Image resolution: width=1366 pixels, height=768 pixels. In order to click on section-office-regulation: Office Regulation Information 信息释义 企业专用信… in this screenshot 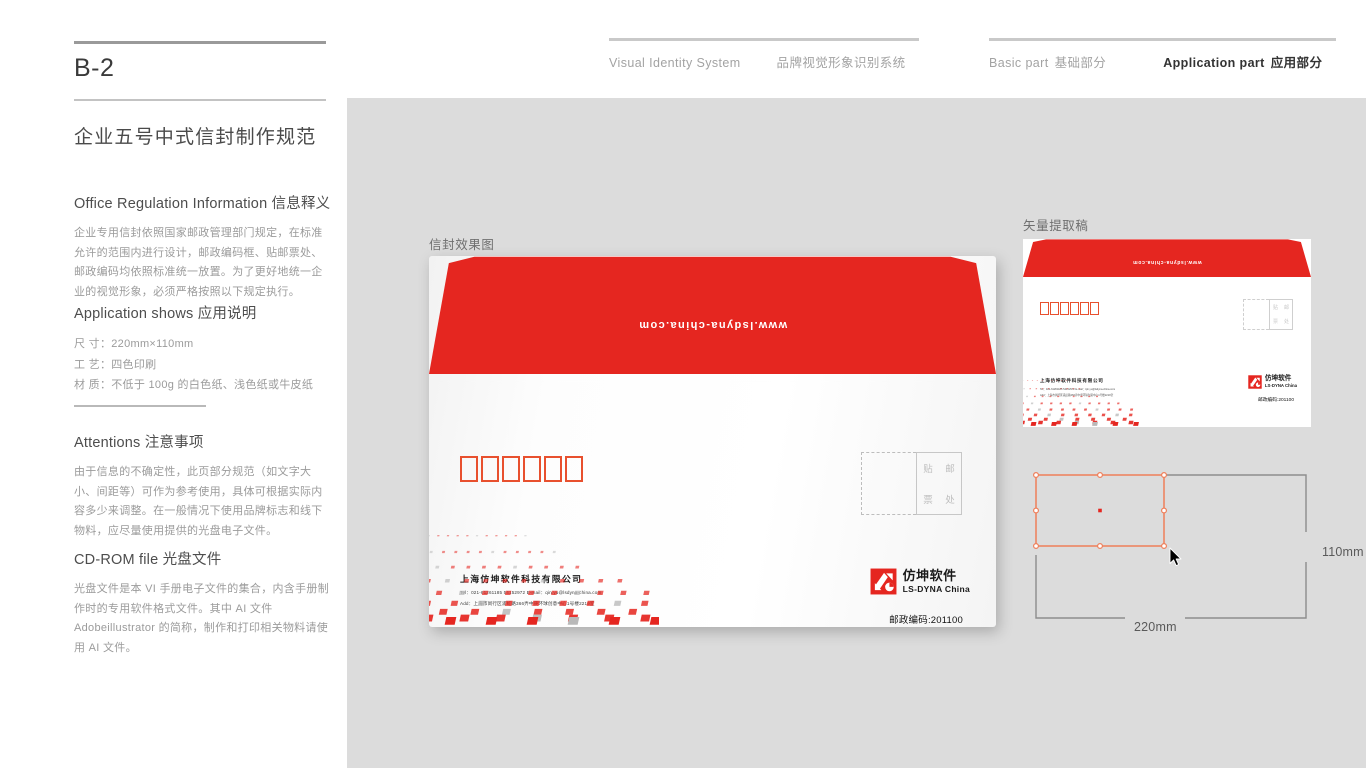, I will do `click(203, 247)`.